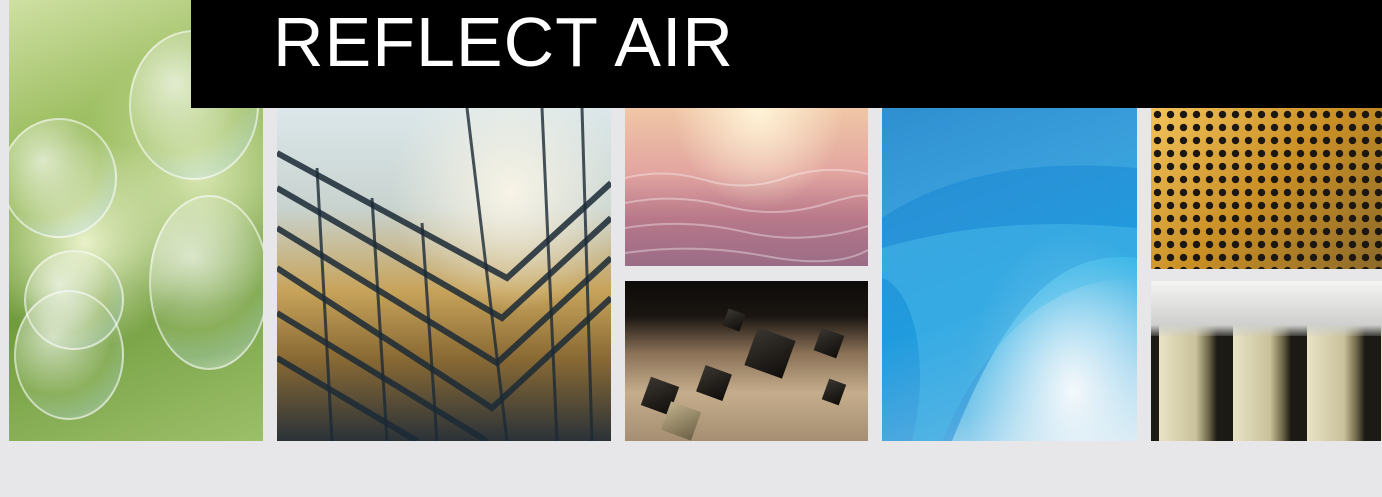 Image resolution: width=1382 pixels, height=497 pixels. Describe the element at coordinates (1266, 361) in the screenshot. I see `champagne-glasses-image` at that location.